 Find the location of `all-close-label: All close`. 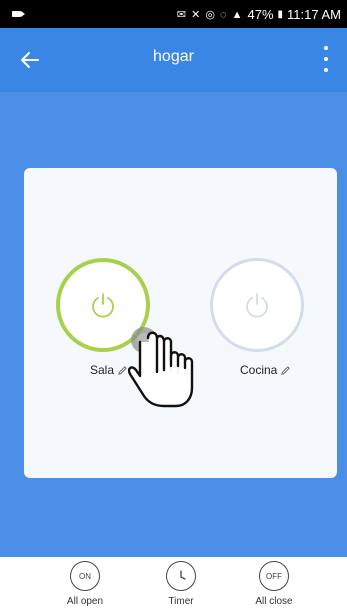

all-close-label: All close is located at coordinates (274, 601).